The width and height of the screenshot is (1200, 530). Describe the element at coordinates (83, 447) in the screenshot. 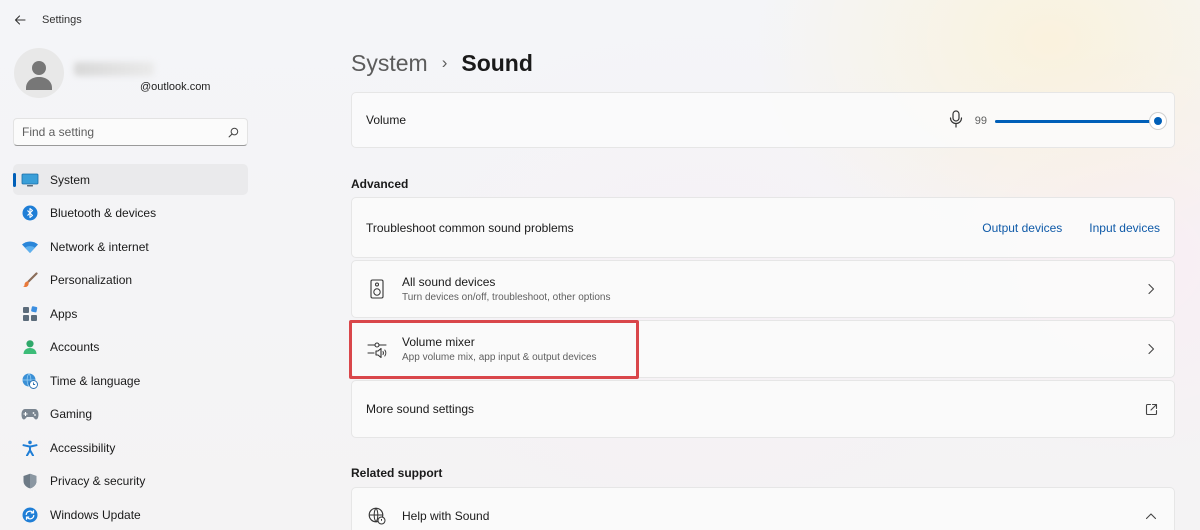

I see `sidebar-item-label: Accessibility` at that location.